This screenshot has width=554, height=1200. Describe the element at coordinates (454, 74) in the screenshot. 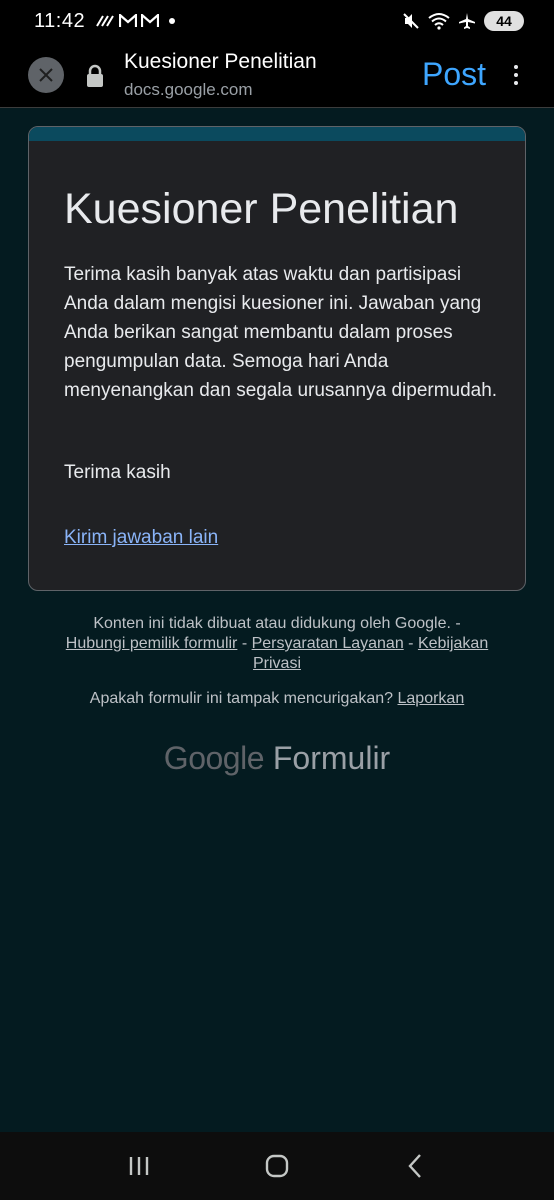

I see `post-button: Post` at that location.